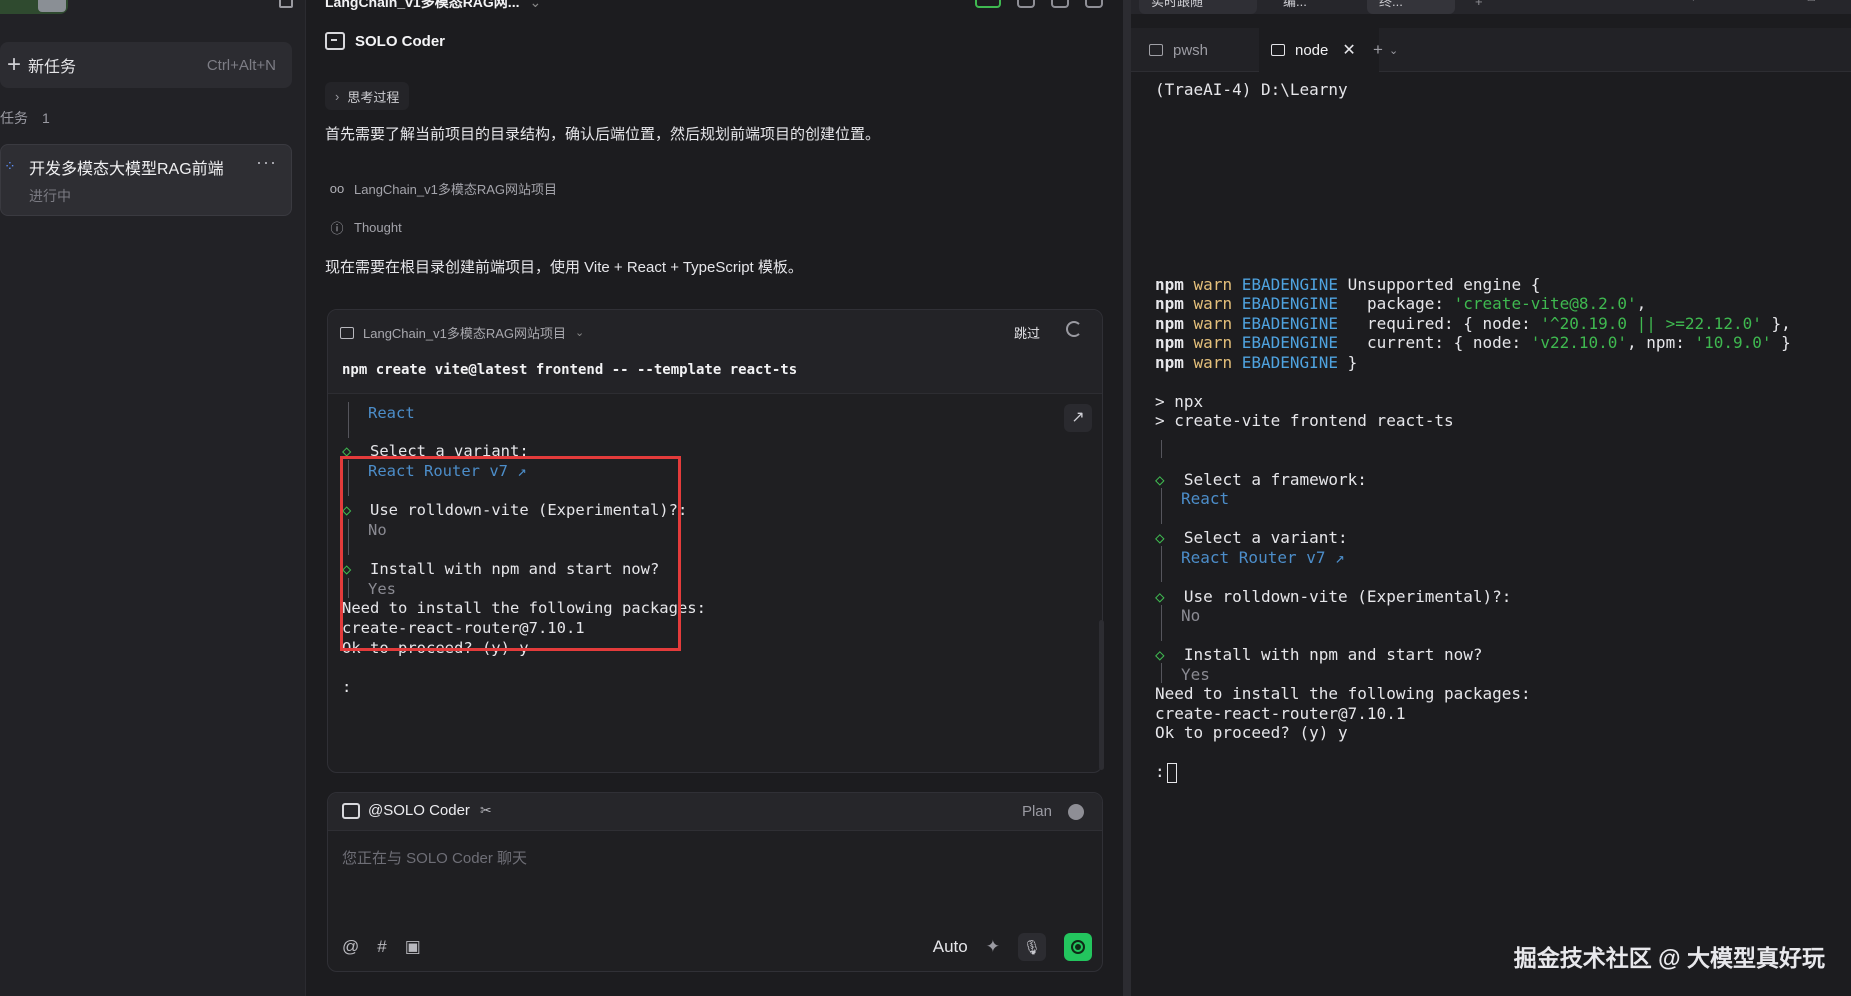  What do you see at coordinates (993, 947) in the screenshot?
I see `sparkle-icon: ✦` at bounding box center [993, 947].